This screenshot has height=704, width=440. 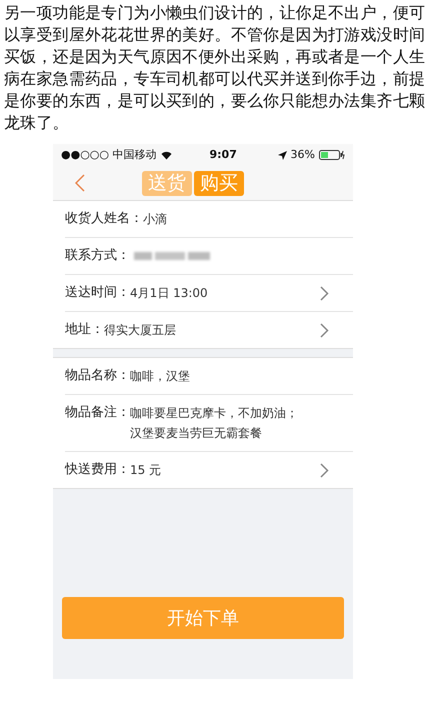 I want to click on field-label: 地址：, so click(x=84, y=330).